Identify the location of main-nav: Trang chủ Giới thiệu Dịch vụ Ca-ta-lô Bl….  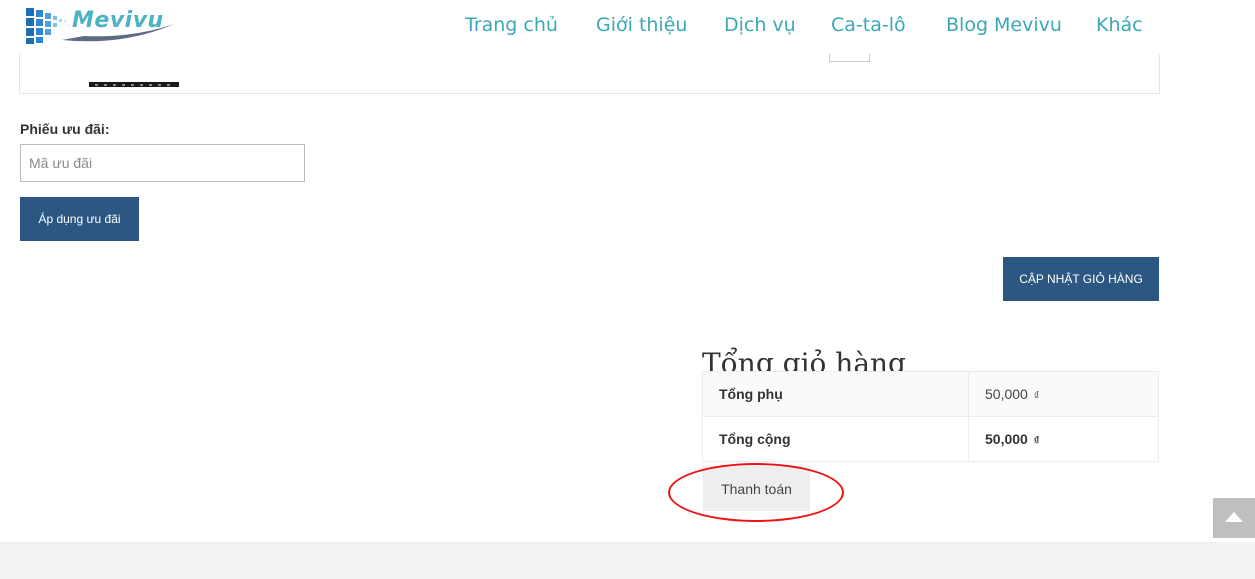
(627, 27).